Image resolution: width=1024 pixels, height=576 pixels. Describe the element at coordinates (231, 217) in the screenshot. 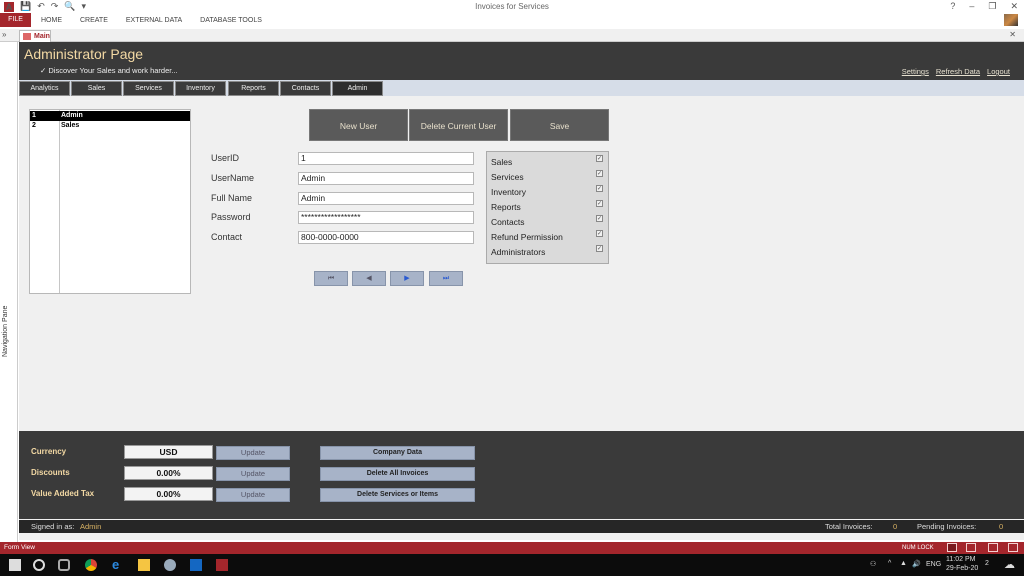

I see `password-label: Password` at that location.